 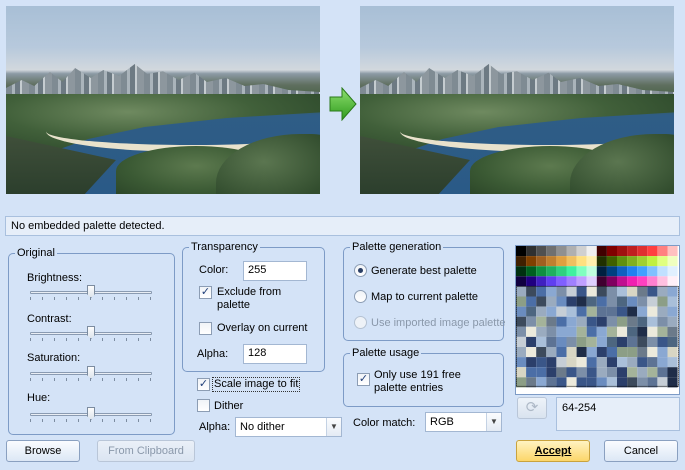 I want to click on exclude-from-palette-checkbox: ✓, so click(x=205, y=292).